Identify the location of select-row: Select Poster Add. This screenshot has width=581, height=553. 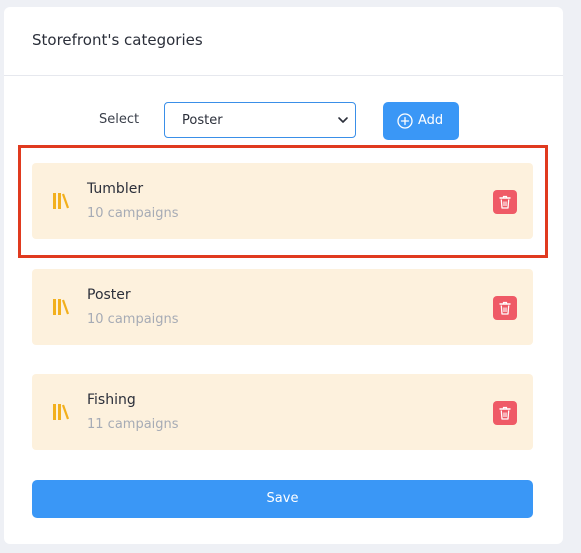
(283, 121).